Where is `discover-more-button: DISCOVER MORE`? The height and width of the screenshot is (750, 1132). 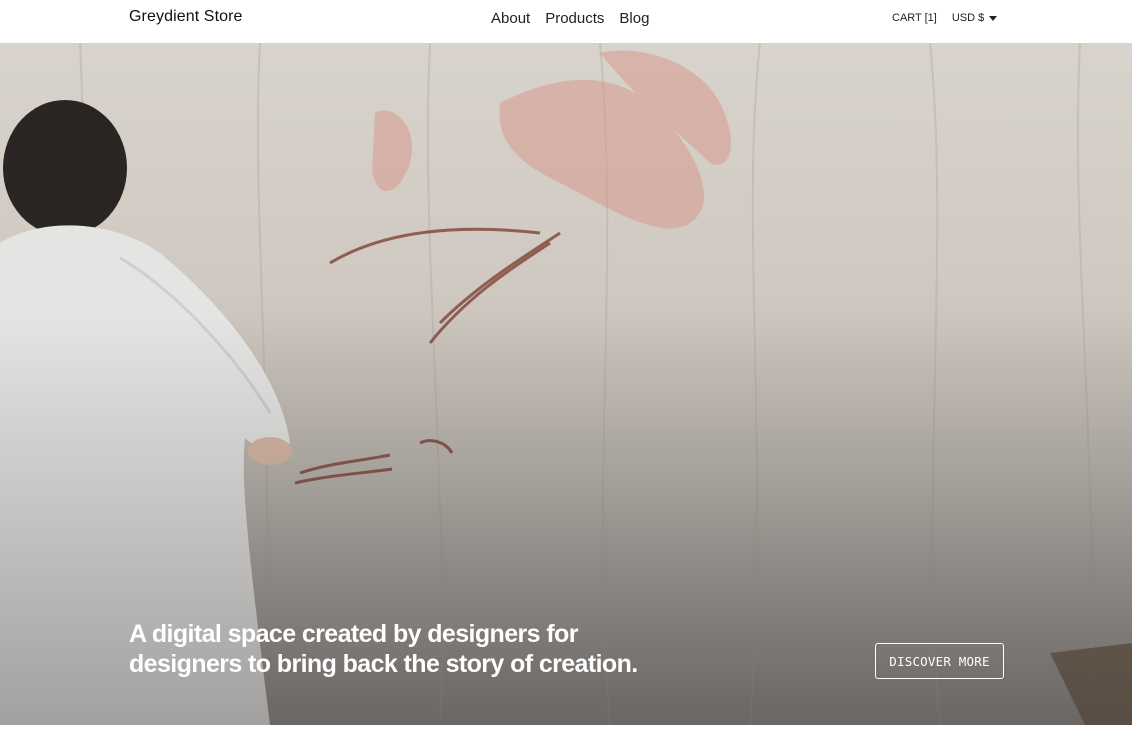 discover-more-button: DISCOVER MORE is located at coordinates (939, 661).